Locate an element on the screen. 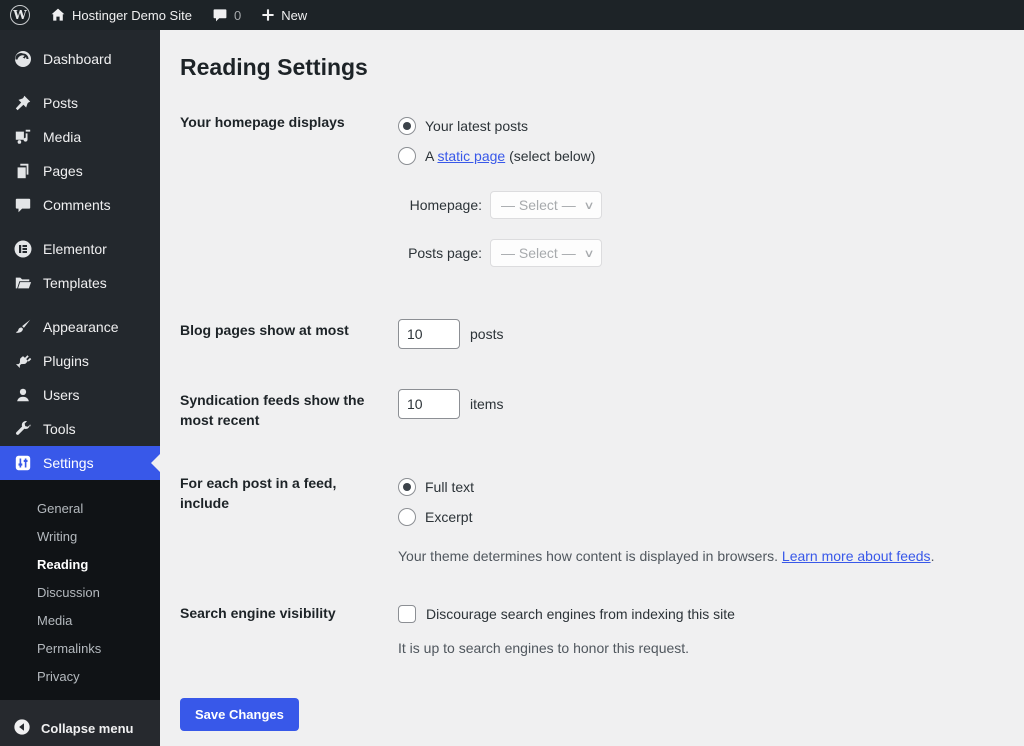 This screenshot has height=746, width=1024. collapse-strip: Collapse menu is located at coordinates (80, 723).